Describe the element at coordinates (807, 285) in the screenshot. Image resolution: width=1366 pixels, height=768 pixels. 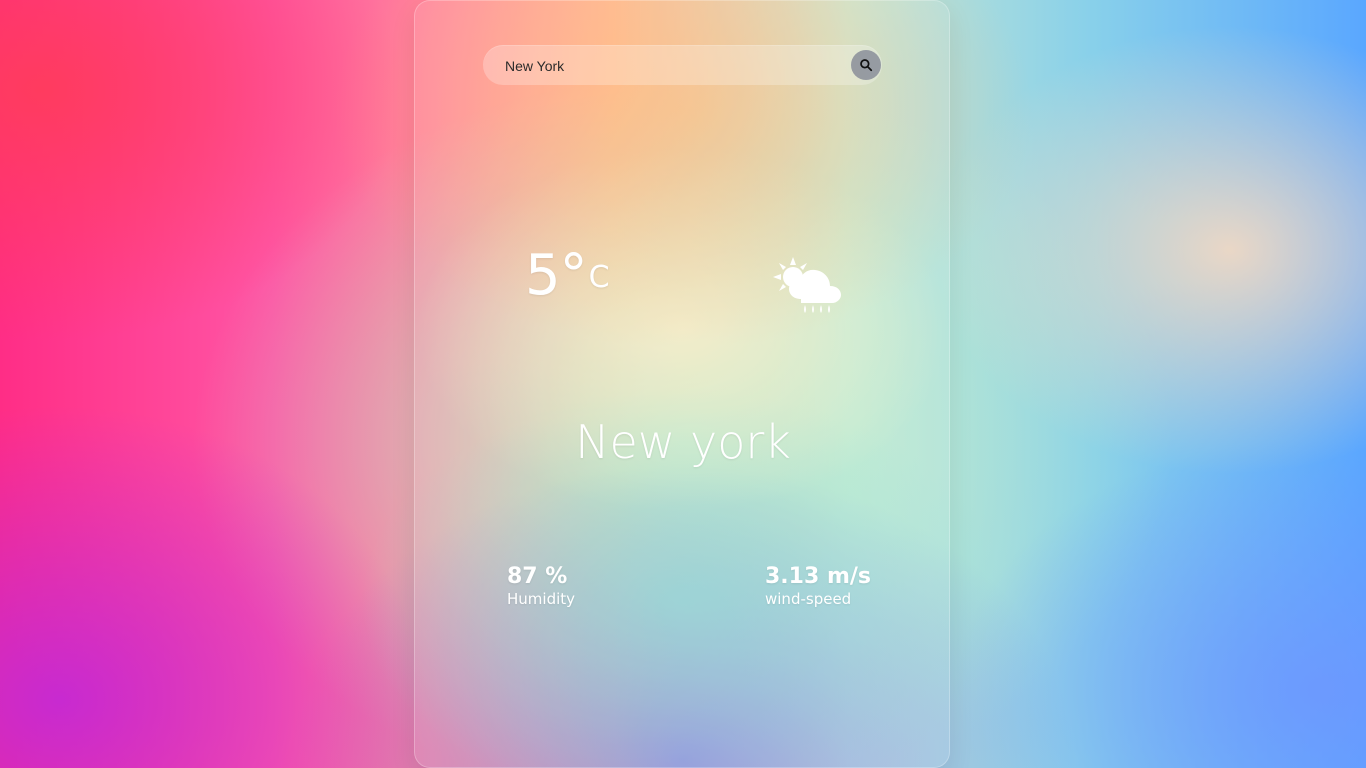
I see `partly-cloudy-rain-icon` at that location.